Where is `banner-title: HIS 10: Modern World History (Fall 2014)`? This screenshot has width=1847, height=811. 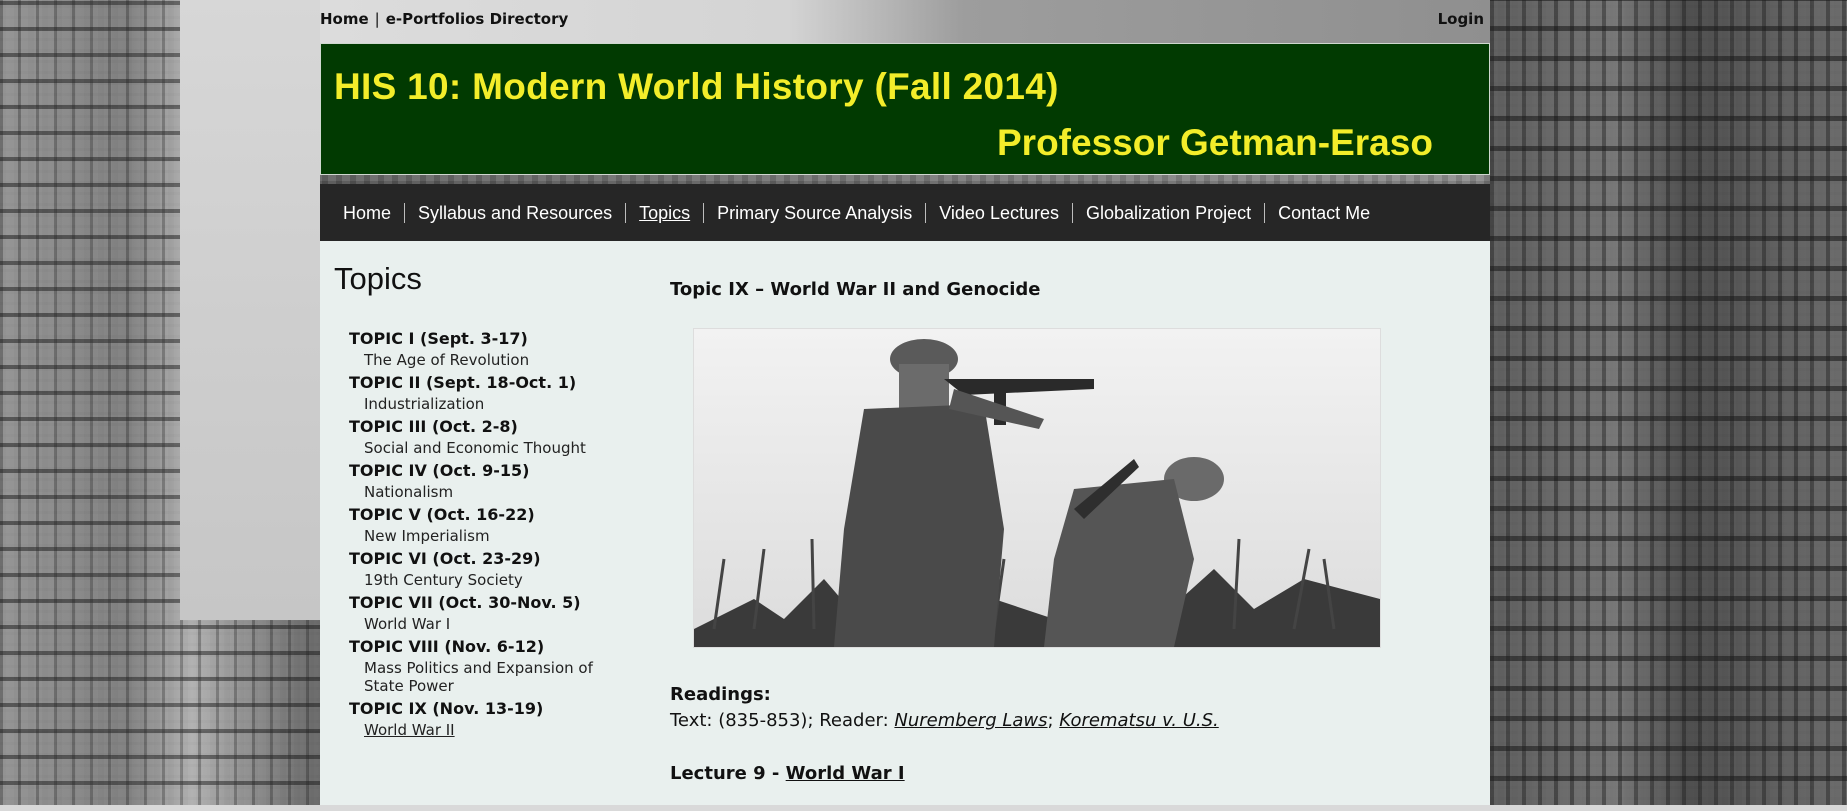 banner-title: HIS 10: Modern World History (Fall 2014) is located at coordinates (696, 86).